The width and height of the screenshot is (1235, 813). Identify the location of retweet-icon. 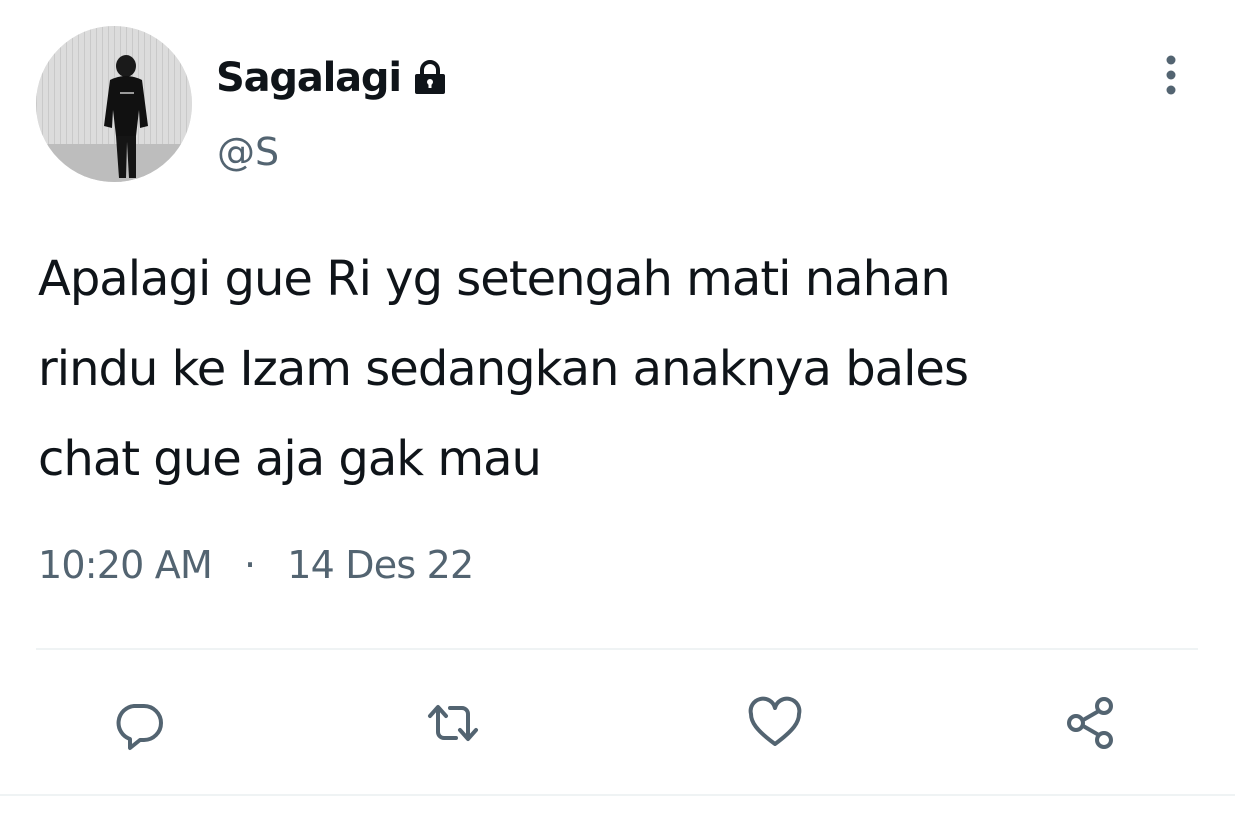
(453, 723).